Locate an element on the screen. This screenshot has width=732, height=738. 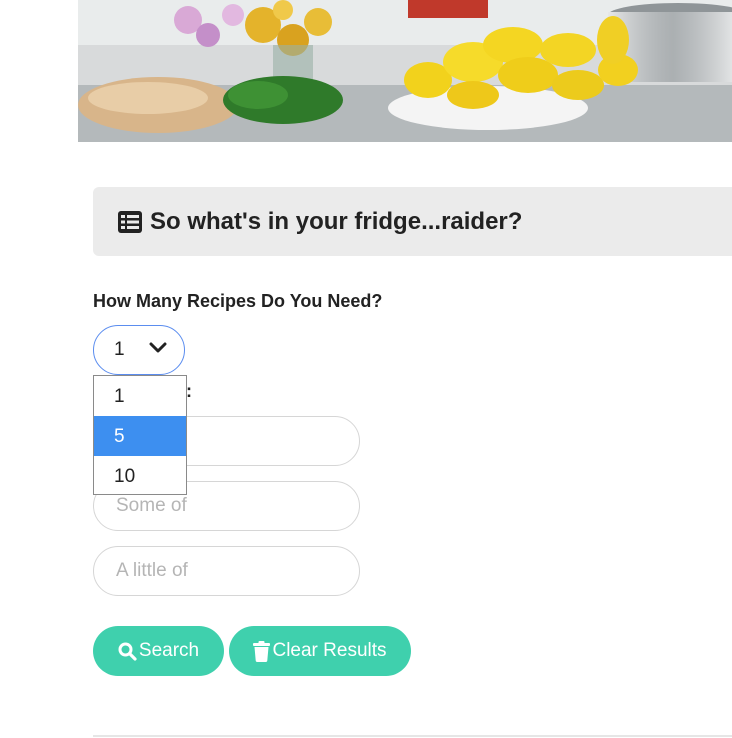
section-divider is located at coordinates (412, 736).